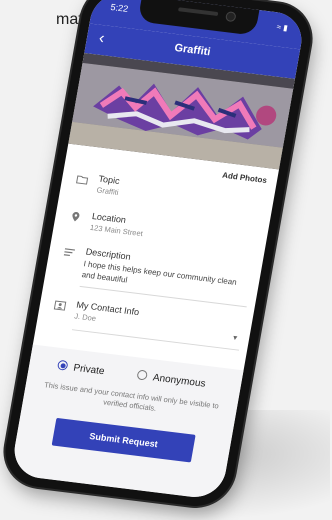 This screenshot has width=332, height=520. I want to click on status-icons: ≈ ▮, so click(282, 27).